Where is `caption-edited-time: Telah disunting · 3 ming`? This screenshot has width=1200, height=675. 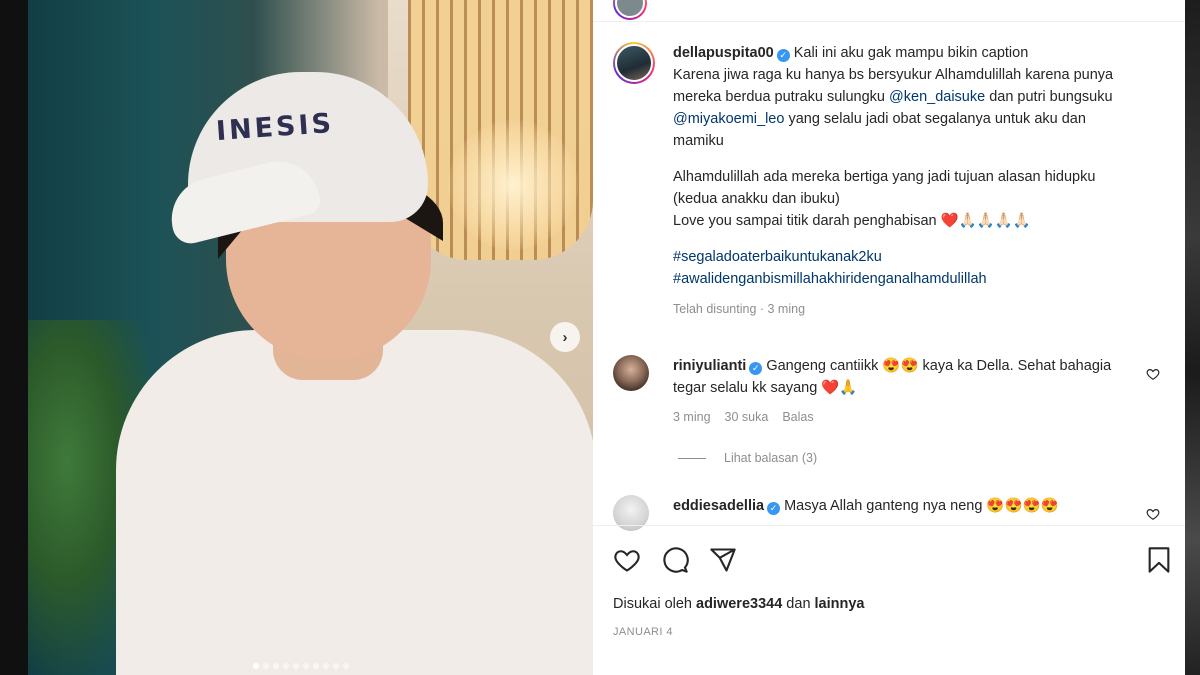
caption-edited-time: Telah disunting · 3 ming is located at coordinates (739, 309).